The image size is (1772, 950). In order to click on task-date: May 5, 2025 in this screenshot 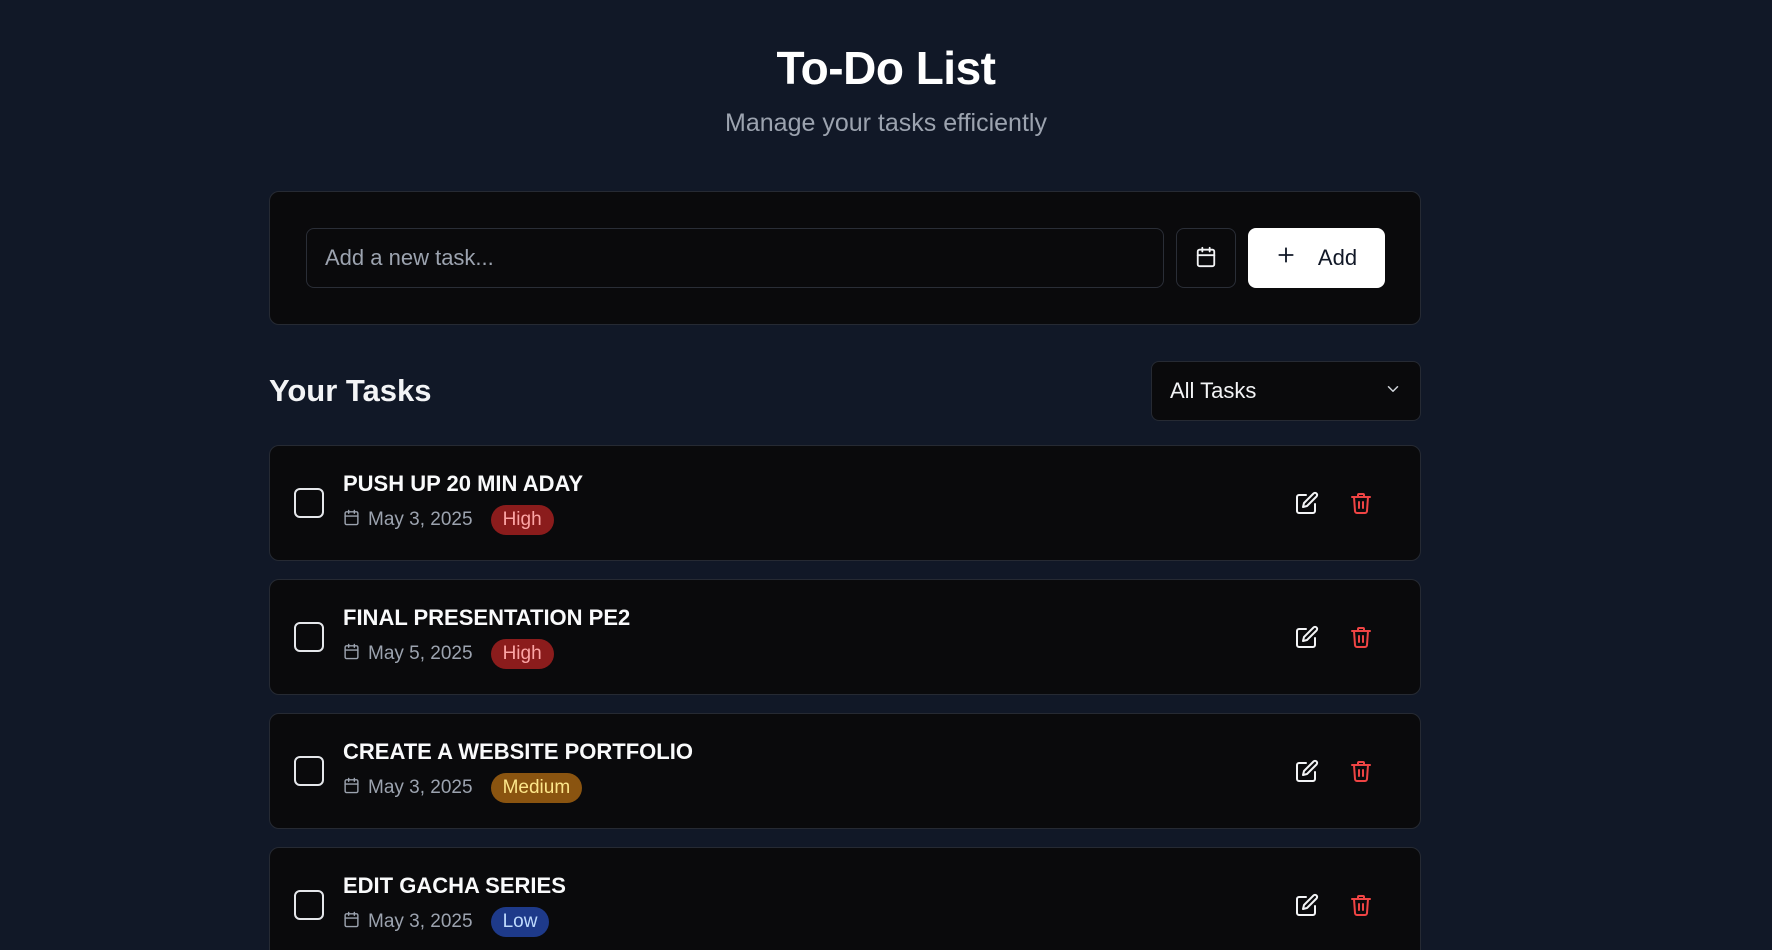, I will do `click(420, 653)`.